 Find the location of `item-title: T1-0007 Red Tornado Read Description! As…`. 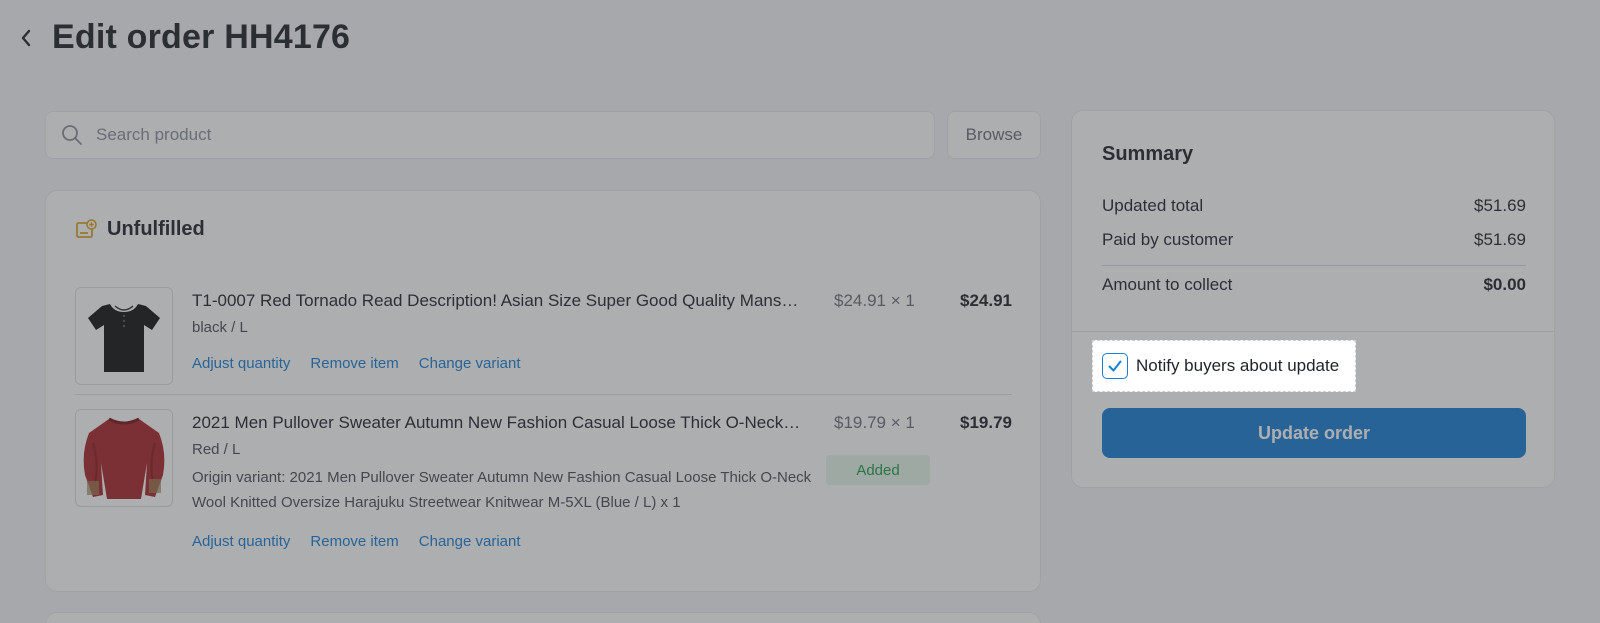

item-title: T1-0007 Red Tornado Read Description! As… is located at coordinates (503, 301).